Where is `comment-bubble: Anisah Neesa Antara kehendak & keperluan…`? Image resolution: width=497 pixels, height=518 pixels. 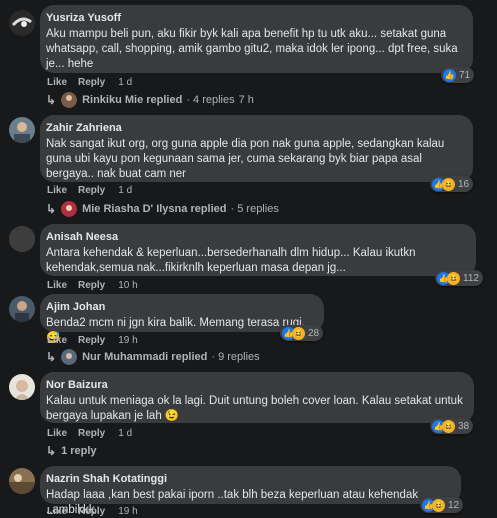 comment-bubble: Anisah Neesa Antara kehendak & keperluan… is located at coordinates (258, 250).